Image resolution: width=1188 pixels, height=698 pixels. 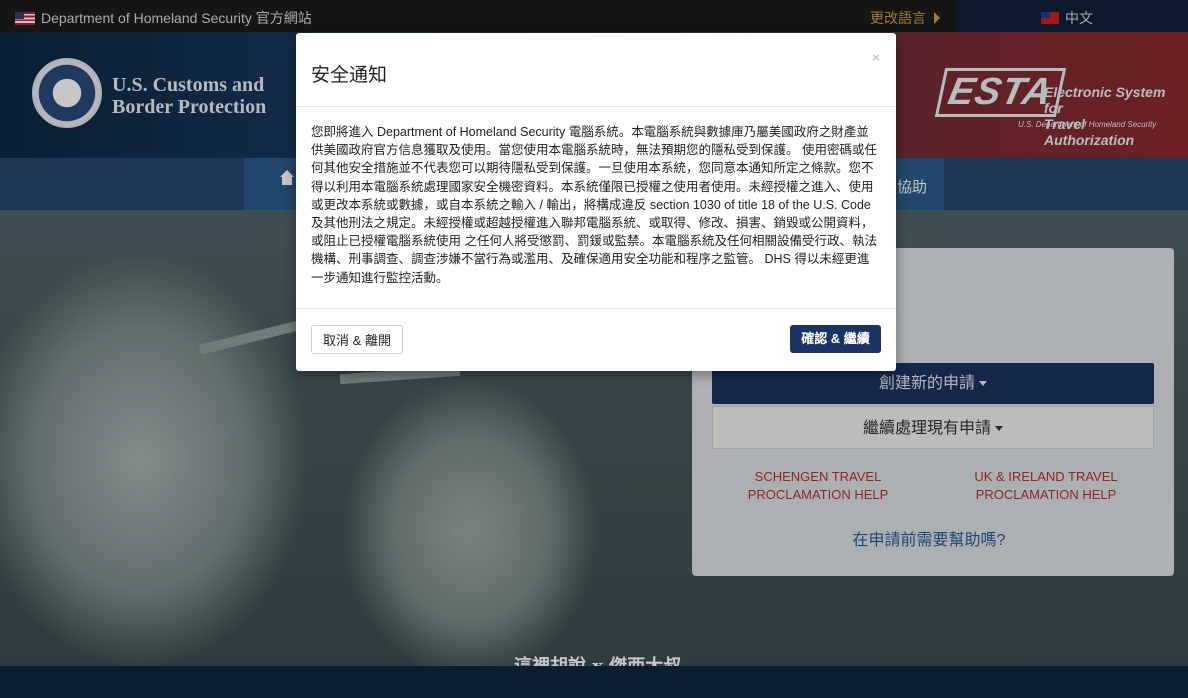 What do you see at coordinates (835, 339) in the screenshot?
I see `confirm-and-continue-button: 確認 & 繼續` at bounding box center [835, 339].